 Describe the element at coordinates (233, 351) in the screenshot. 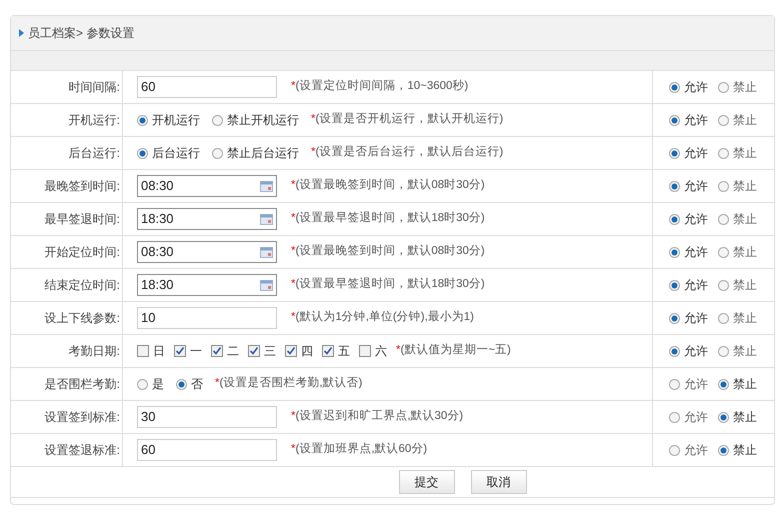

I see `option-label: 二` at that location.